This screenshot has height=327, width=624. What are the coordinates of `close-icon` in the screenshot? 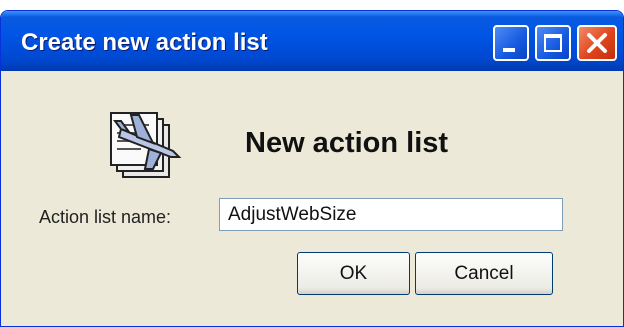 It's located at (597, 43).